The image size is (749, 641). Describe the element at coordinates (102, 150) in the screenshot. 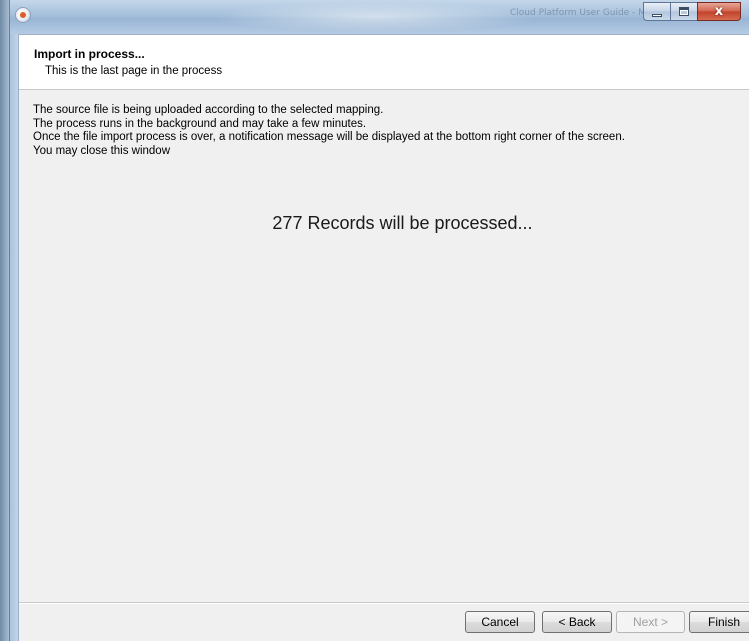

I see `info-line: You may close this window` at that location.